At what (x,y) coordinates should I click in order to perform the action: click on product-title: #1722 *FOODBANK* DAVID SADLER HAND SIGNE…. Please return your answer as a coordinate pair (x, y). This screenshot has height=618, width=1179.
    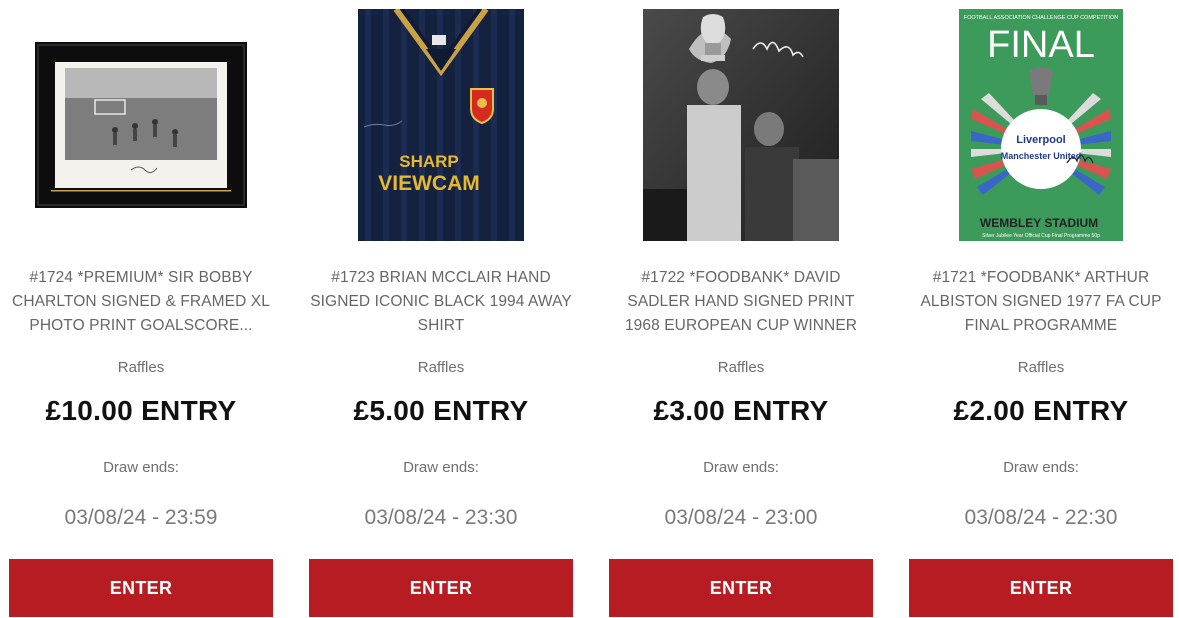
    Looking at the image, I should click on (741, 302).